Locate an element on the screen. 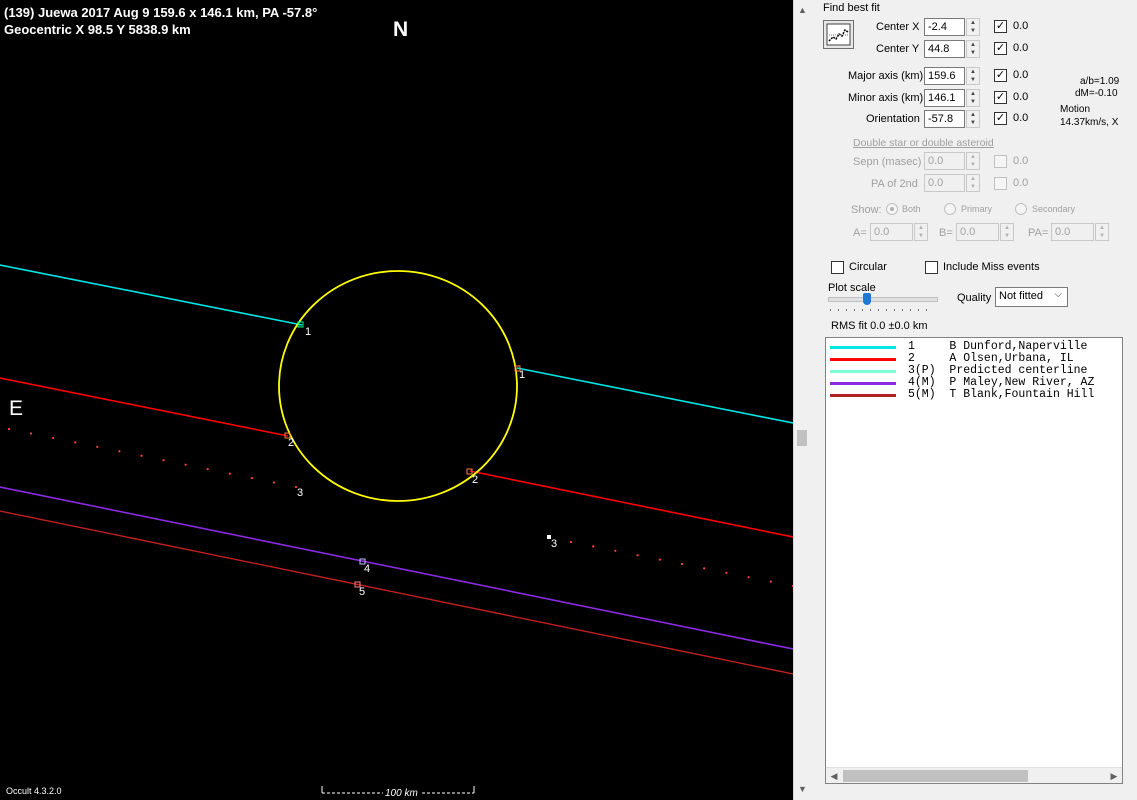  center-y-checkbox: ✓ is located at coordinates (1000, 48).